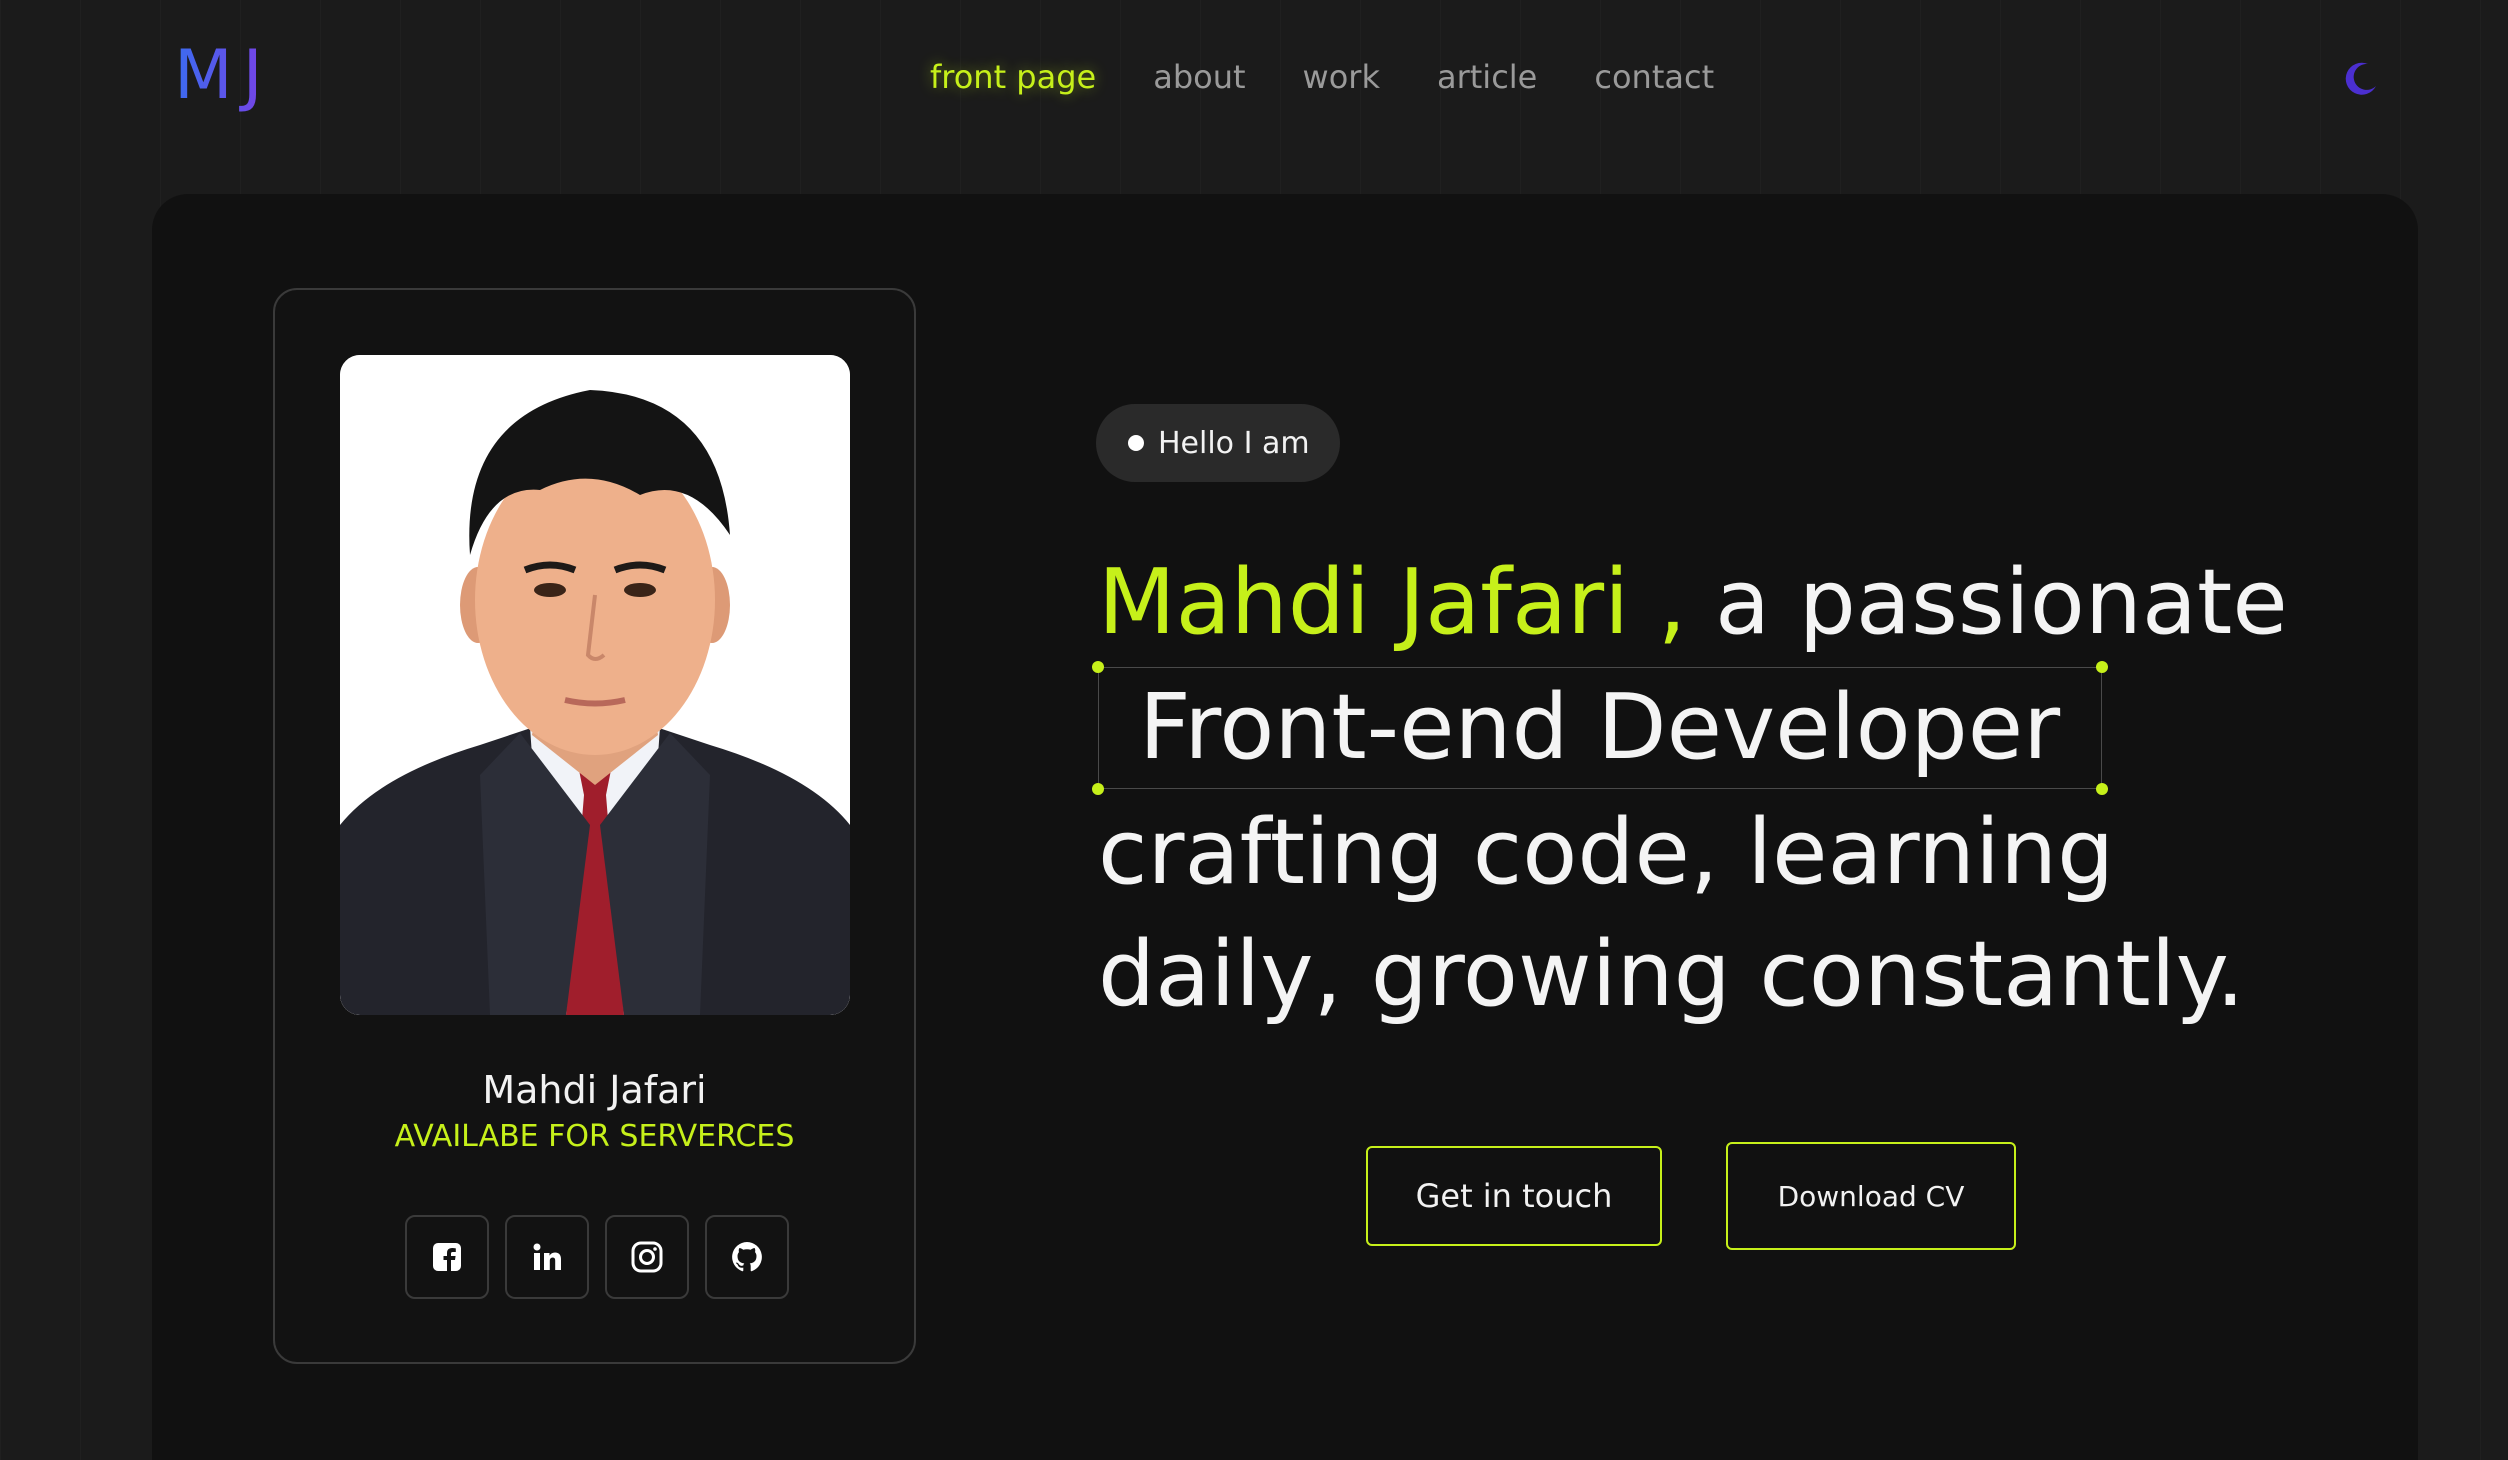 The width and height of the screenshot is (2508, 1460). Describe the element at coordinates (1392, 602) in the screenshot. I see `hero-name: Mahdi Jafari ,` at that location.